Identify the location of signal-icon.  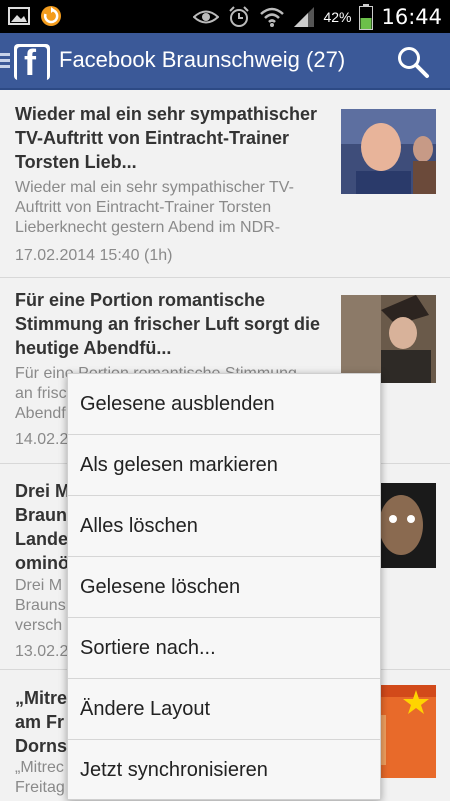
(304, 17).